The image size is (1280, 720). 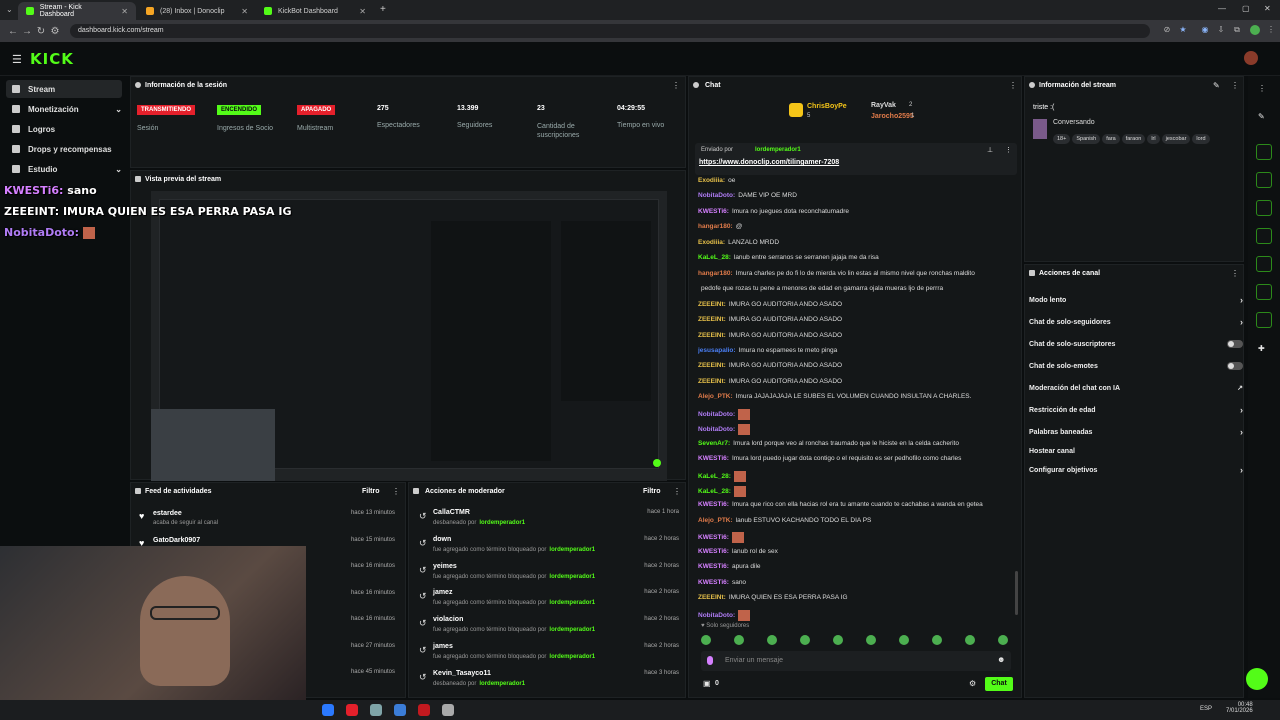 I want to click on emoji-icon: ☻, so click(x=1001, y=659).